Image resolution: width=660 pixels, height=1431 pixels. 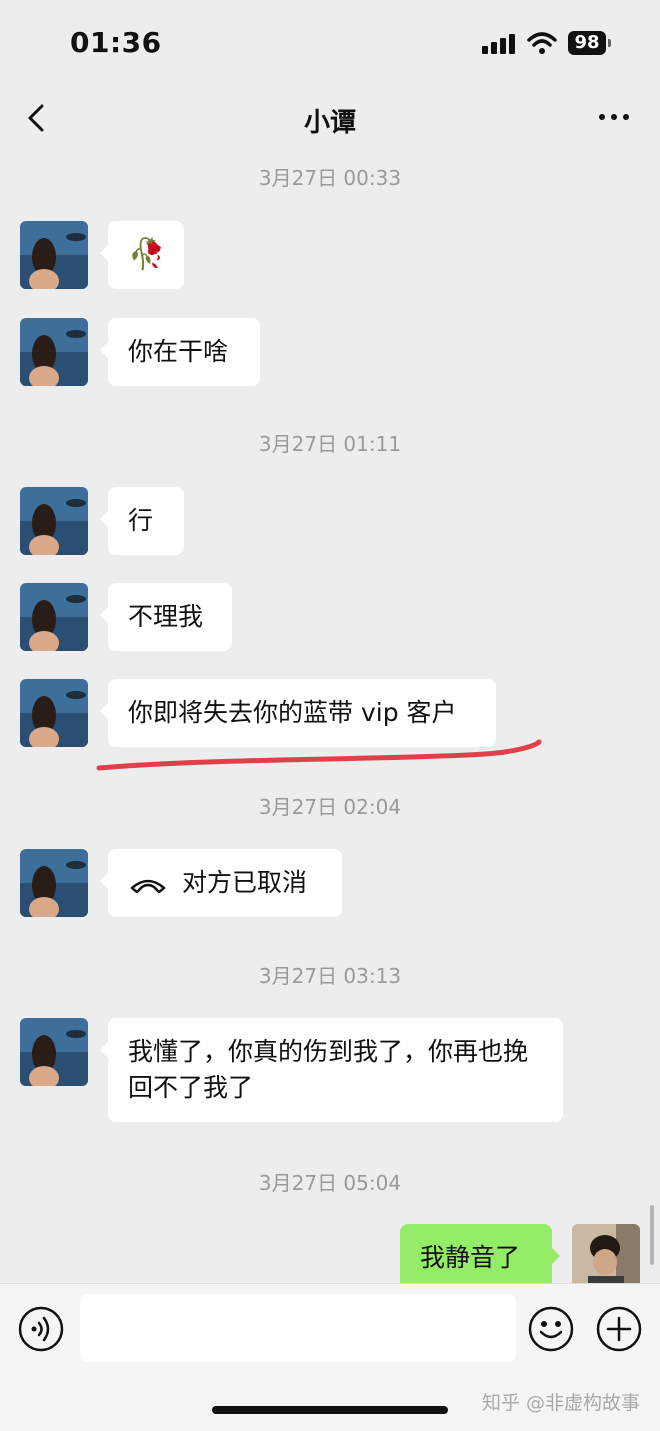 I want to click on more-dots-icon, so click(x=614, y=117).